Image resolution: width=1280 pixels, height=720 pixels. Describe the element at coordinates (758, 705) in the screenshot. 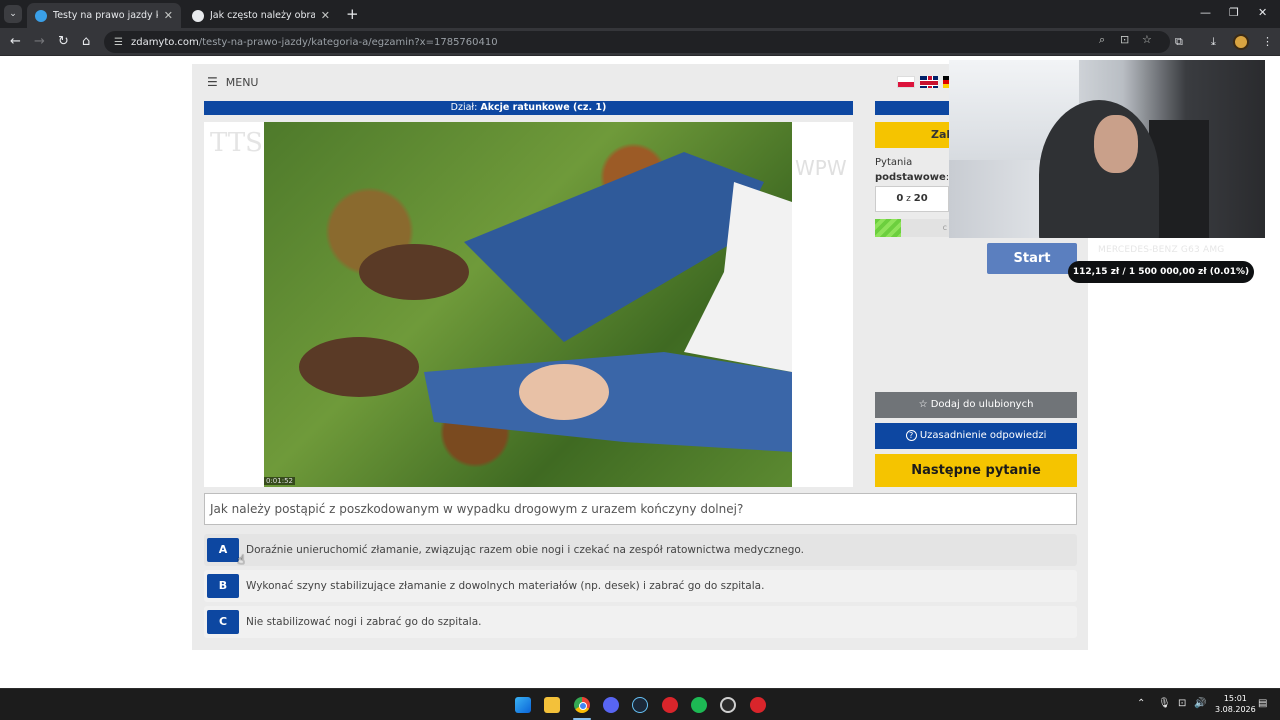

I see `recording-app-2-icon` at that location.